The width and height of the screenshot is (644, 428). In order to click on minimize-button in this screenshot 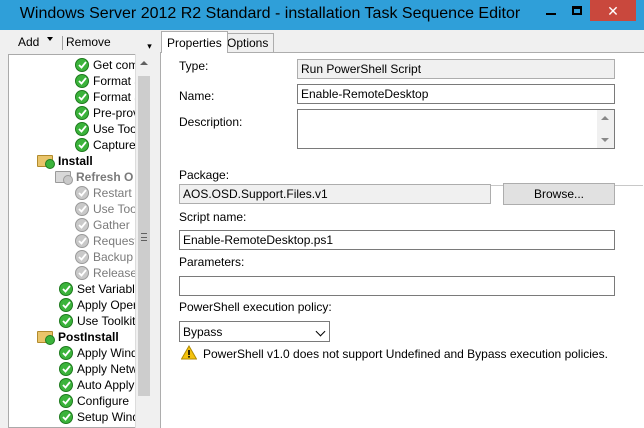, I will do `click(551, 10)`.